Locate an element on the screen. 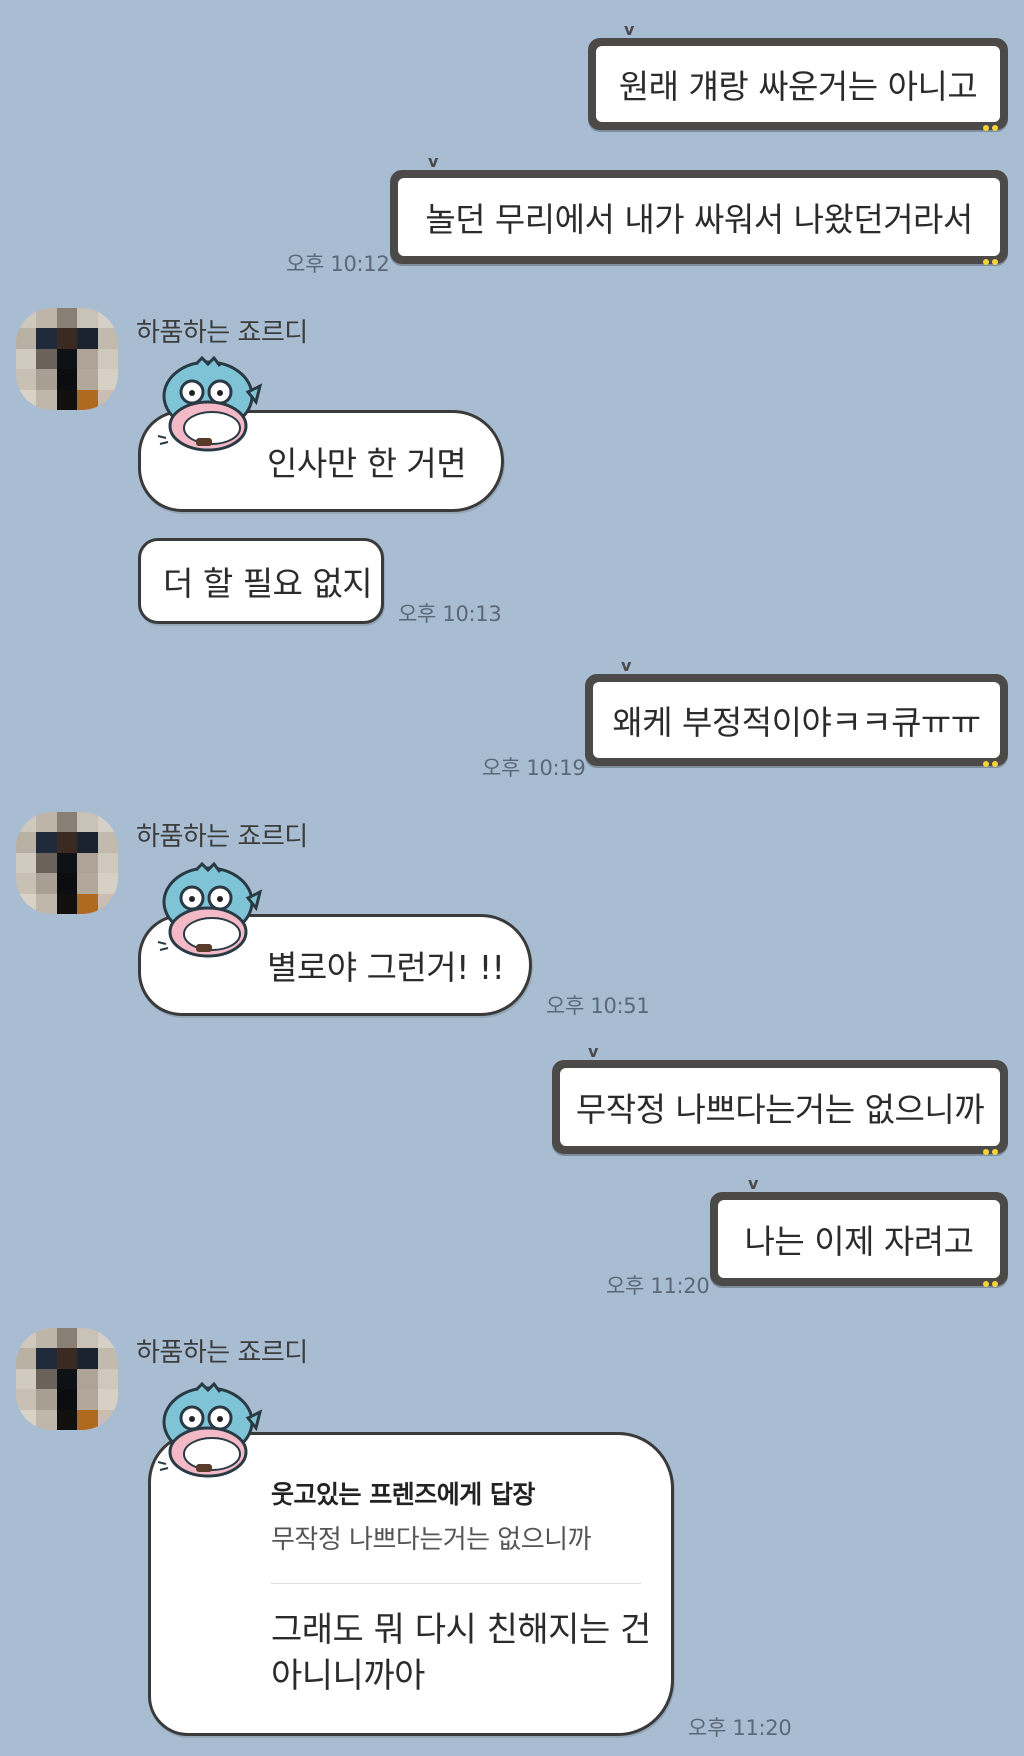 The image size is (1024, 1756). timestamp: 오후 10:19 is located at coordinates (534, 768).